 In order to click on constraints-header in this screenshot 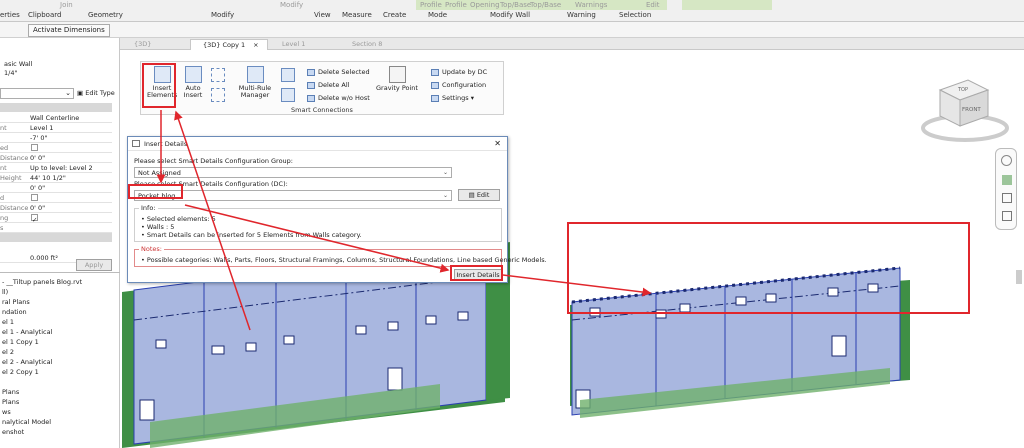, I will do `click(56, 107)`.